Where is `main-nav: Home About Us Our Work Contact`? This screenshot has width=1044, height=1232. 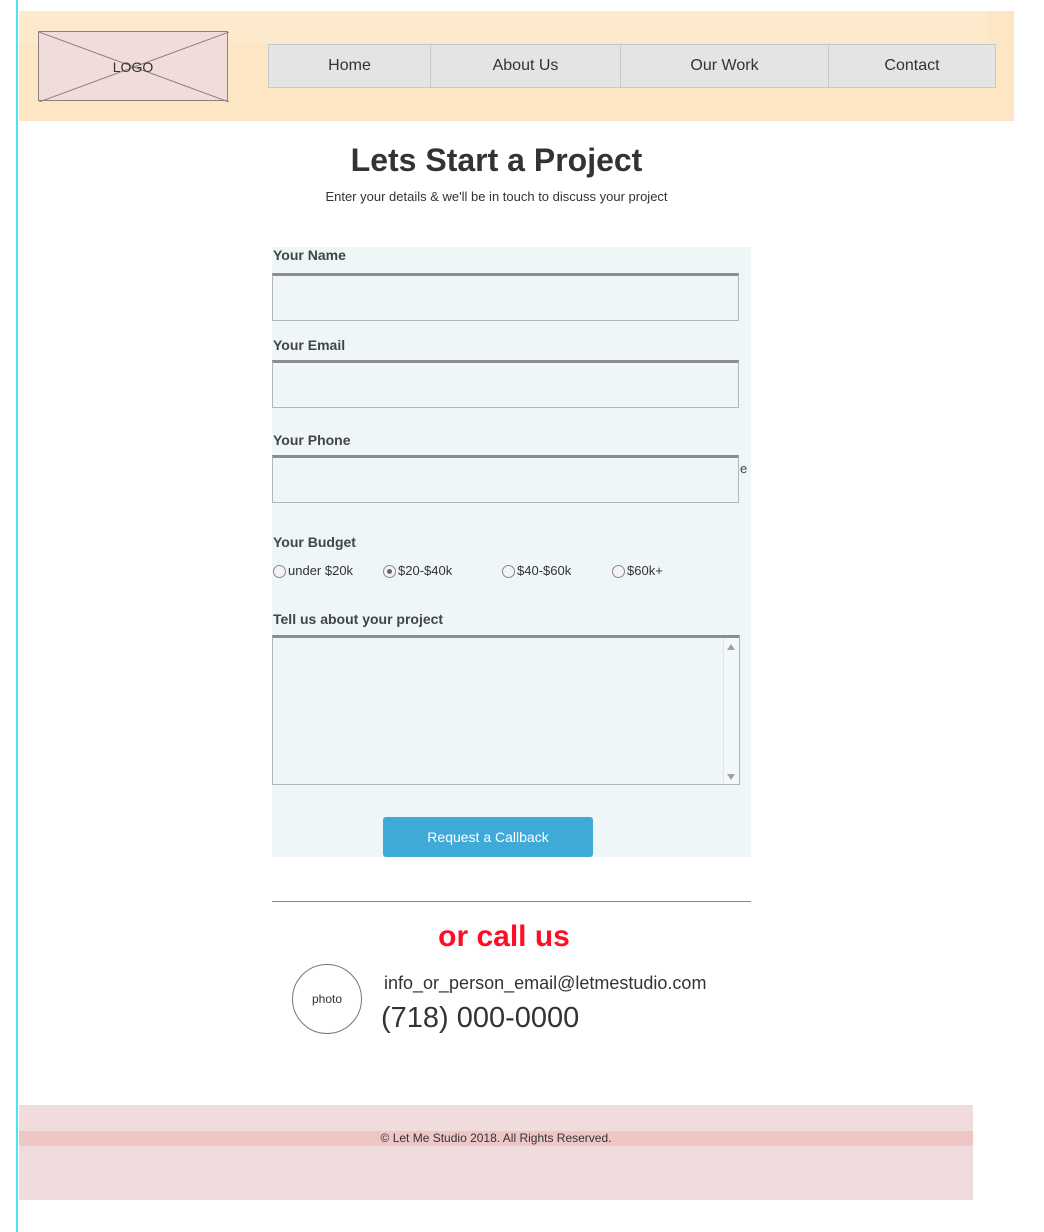 main-nav: Home About Us Our Work Contact is located at coordinates (632, 66).